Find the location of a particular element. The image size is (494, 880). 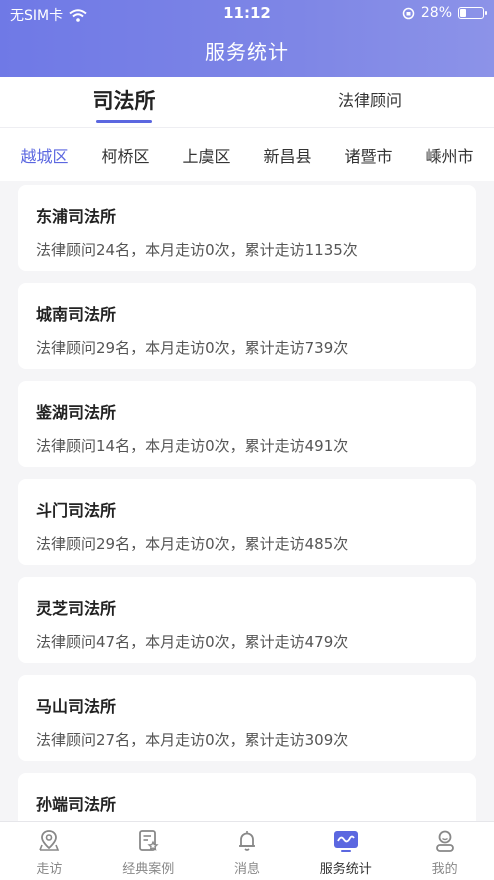

nav-label: 服务统计 is located at coordinates (345, 869).